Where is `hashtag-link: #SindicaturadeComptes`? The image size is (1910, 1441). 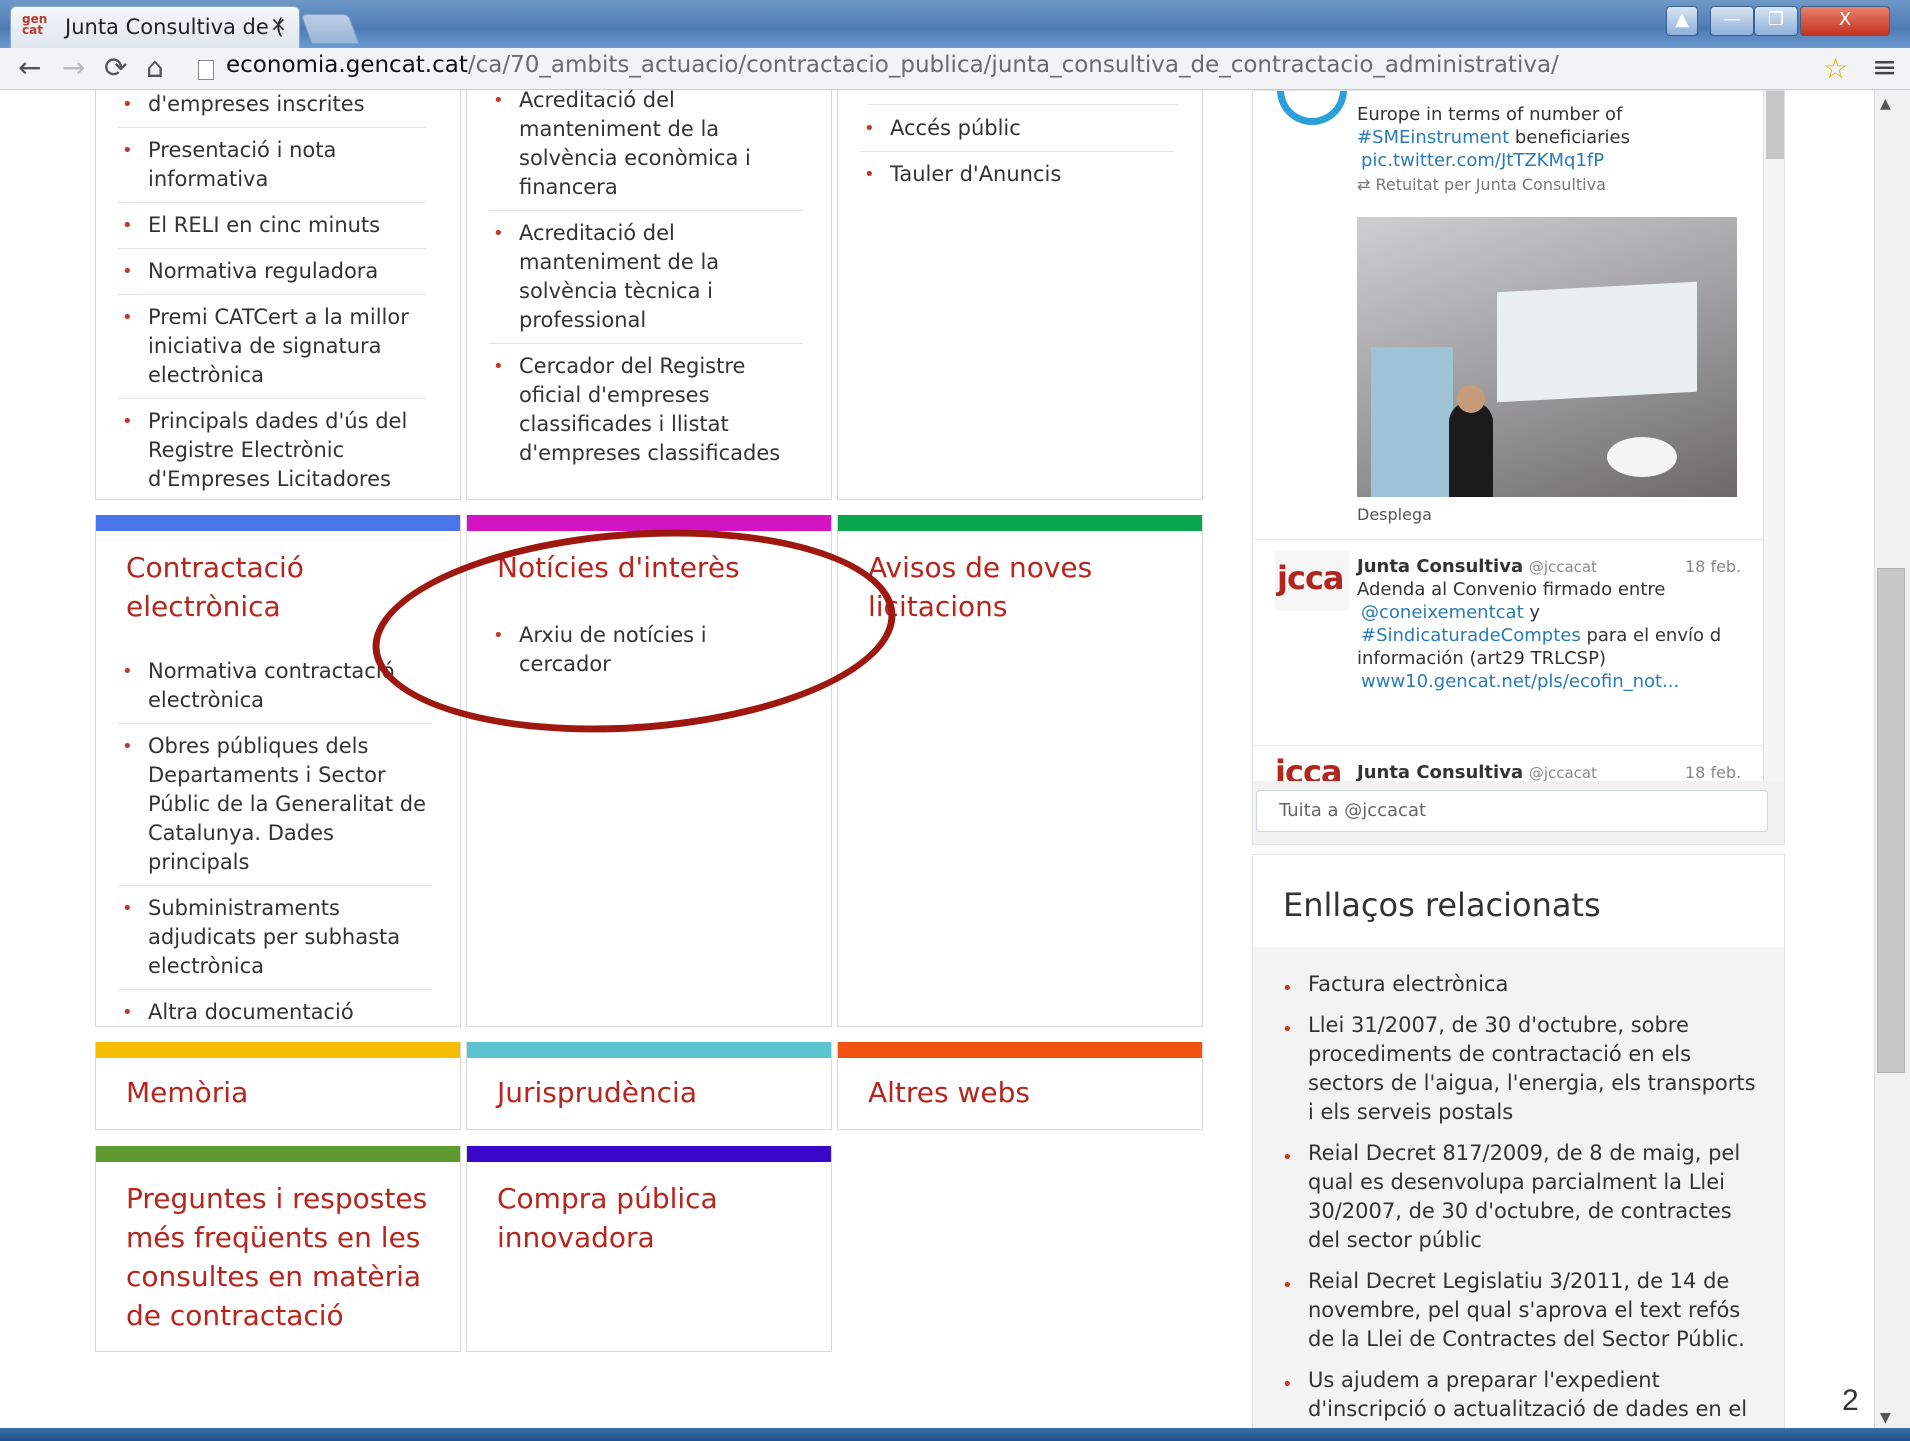
hashtag-link: #SindicaturadeComptes is located at coordinates (1471, 635).